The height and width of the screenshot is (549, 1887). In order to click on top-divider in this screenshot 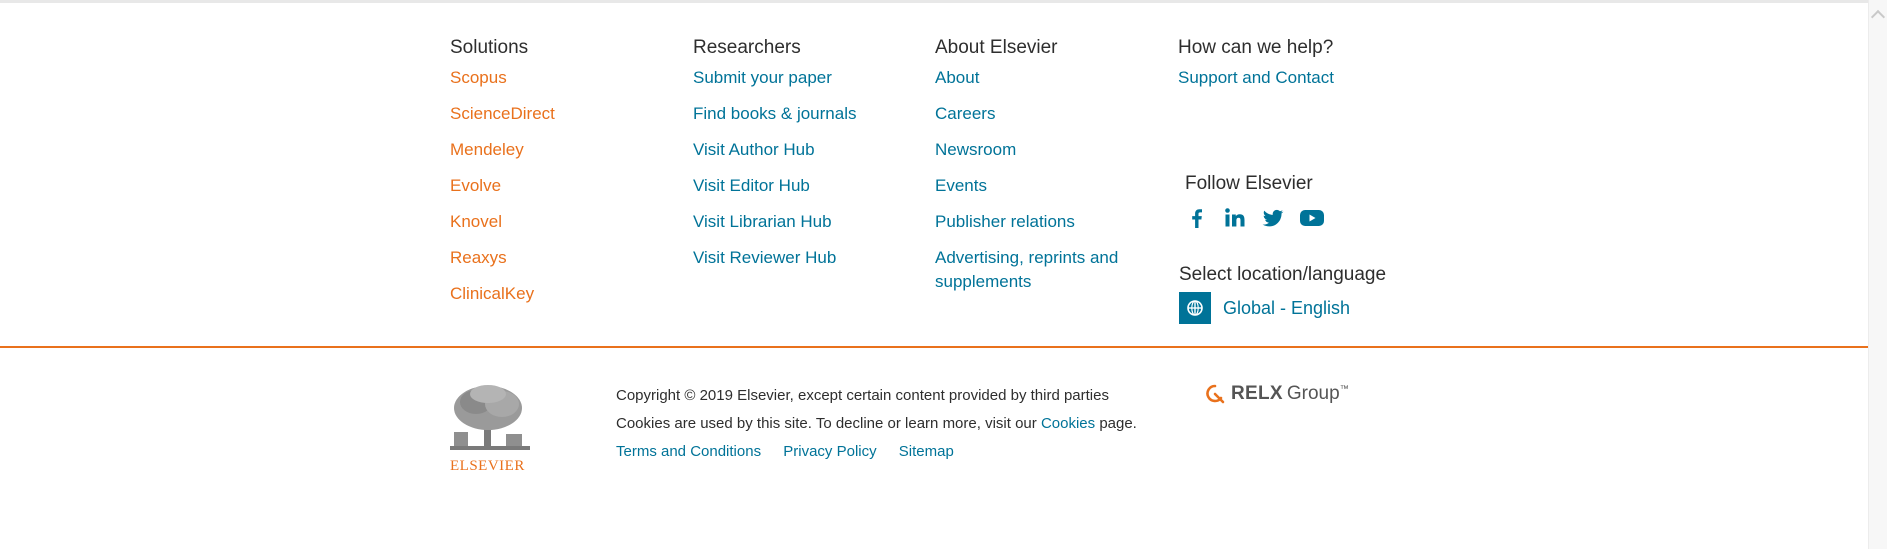, I will do `click(934, 1)`.